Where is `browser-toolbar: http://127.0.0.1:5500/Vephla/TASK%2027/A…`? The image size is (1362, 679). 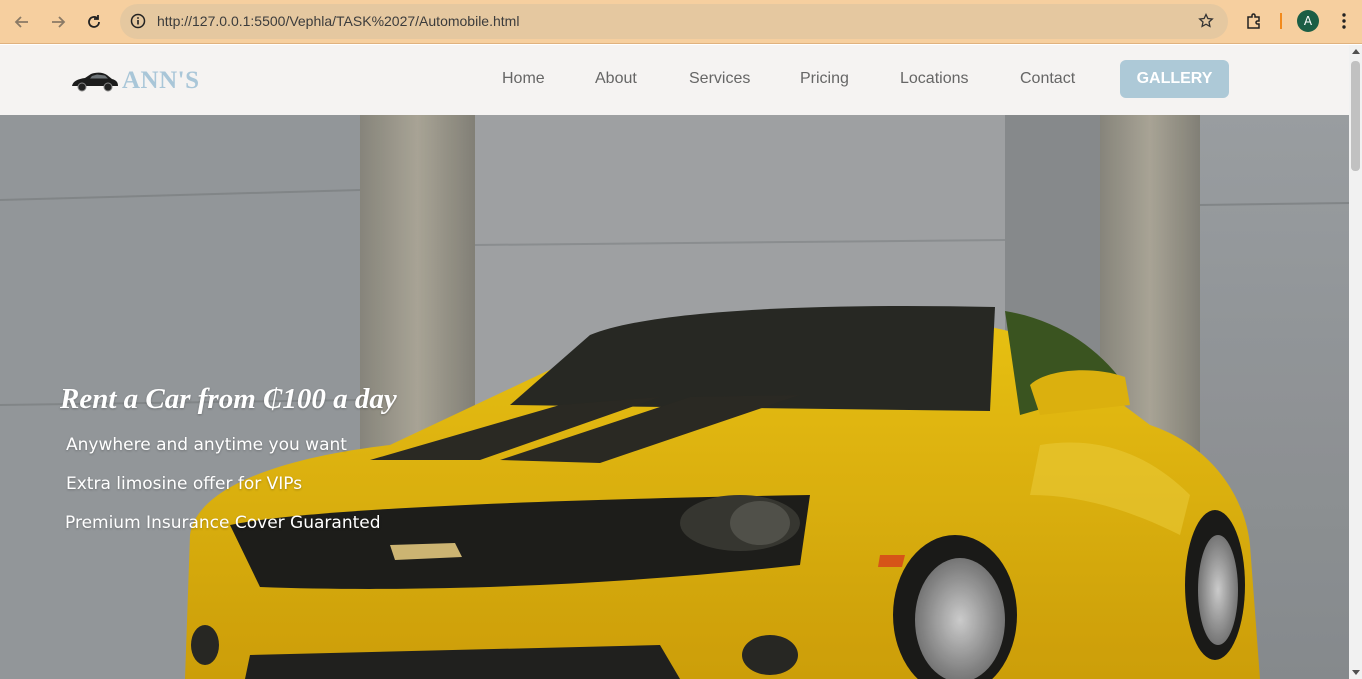
browser-toolbar: http://127.0.0.1:5500/Vephla/TASK%2027/A… is located at coordinates (681, 22).